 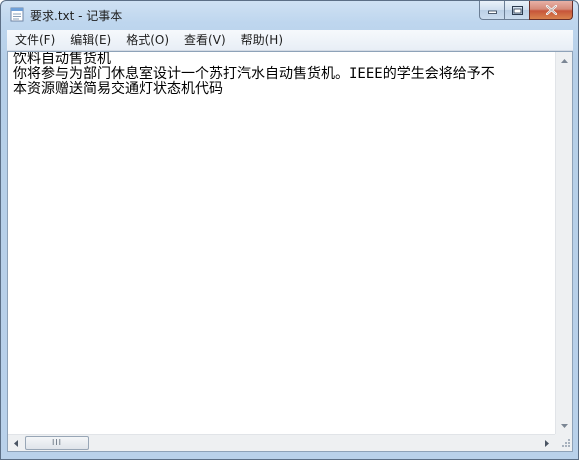 I want to click on menu-format: 格式(O), so click(x=147, y=40).